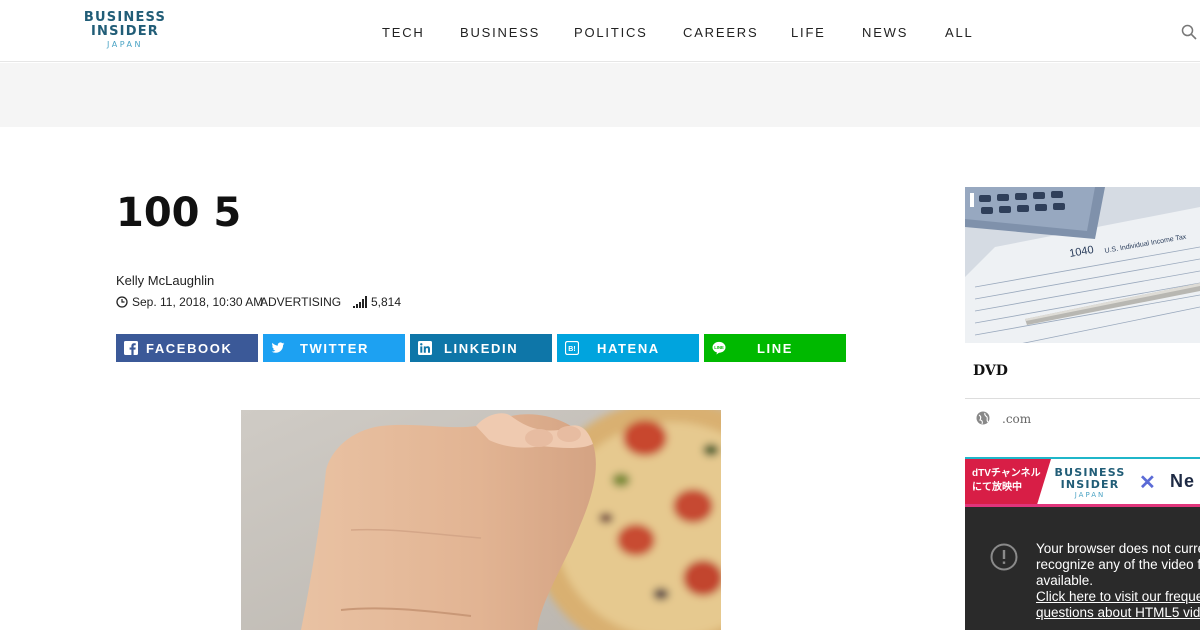 This screenshot has width=1200, height=630. Describe the element at coordinates (165, 280) in the screenshot. I see `article-author: Kelly McLaughlin` at that location.